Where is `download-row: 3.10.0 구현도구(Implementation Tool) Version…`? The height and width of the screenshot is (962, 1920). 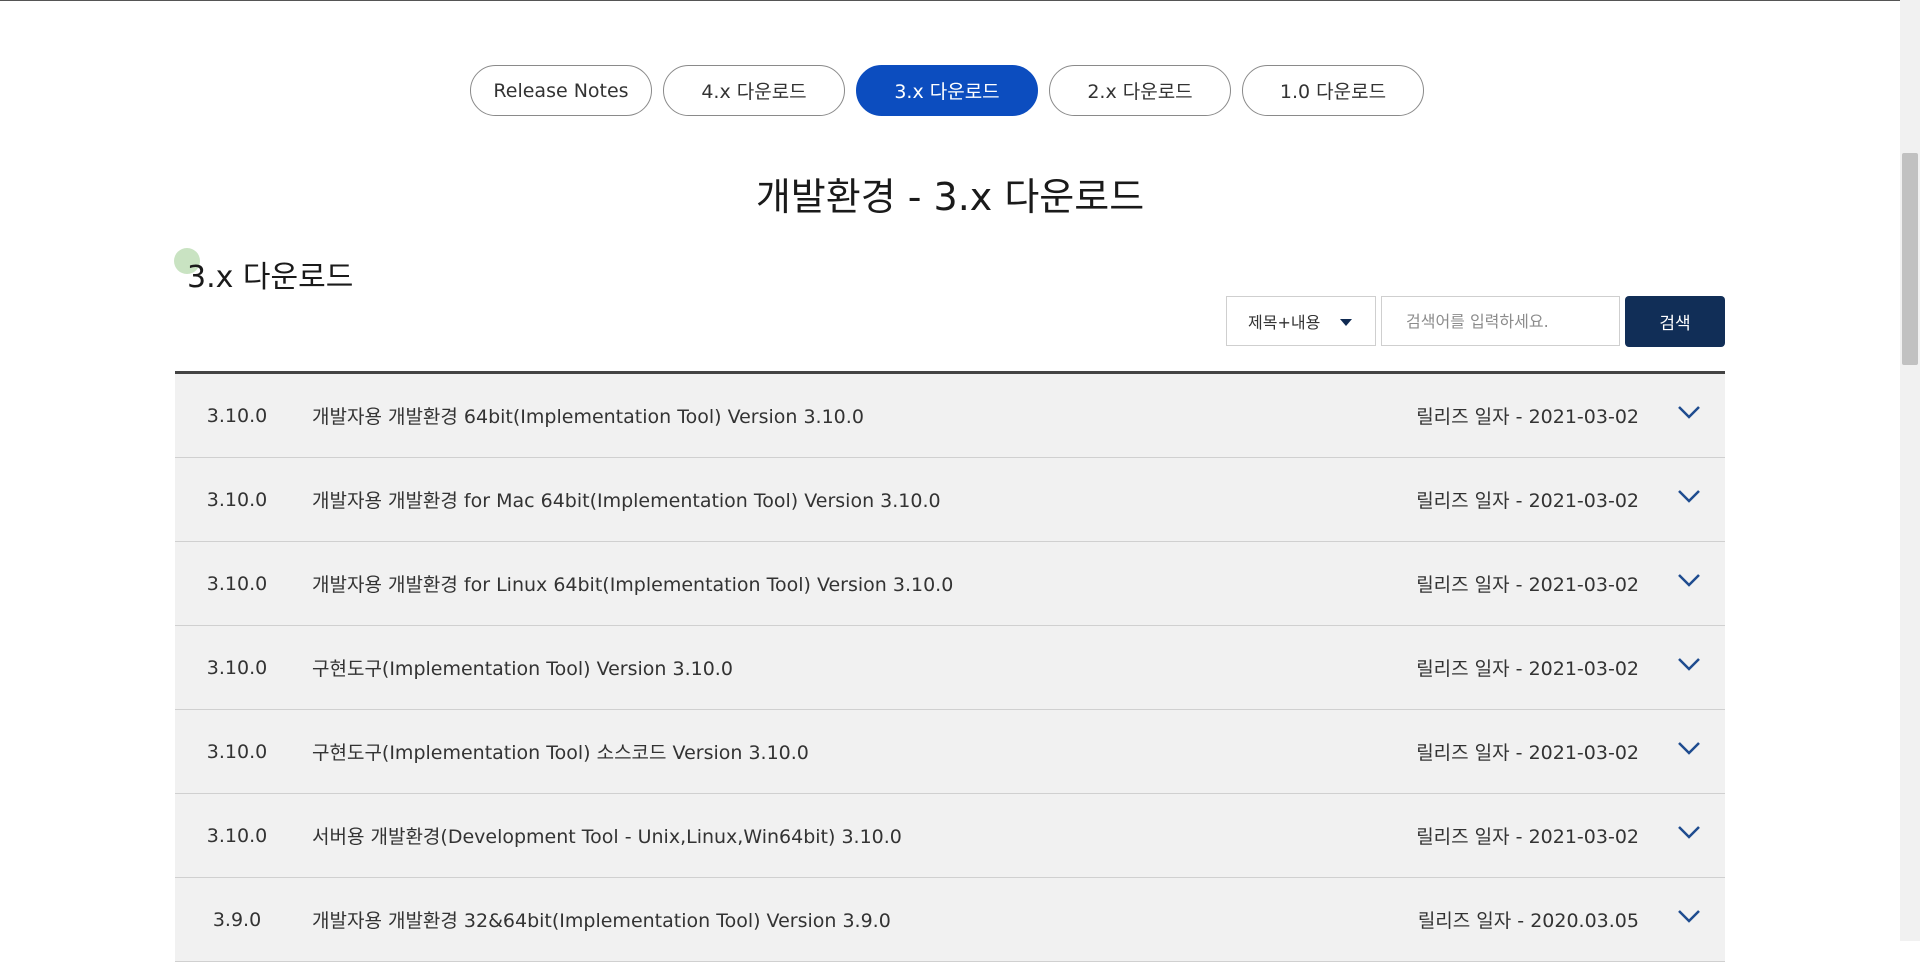
download-row: 3.10.0 구현도구(Implementation Tool) Version… is located at coordinates (950, 668).